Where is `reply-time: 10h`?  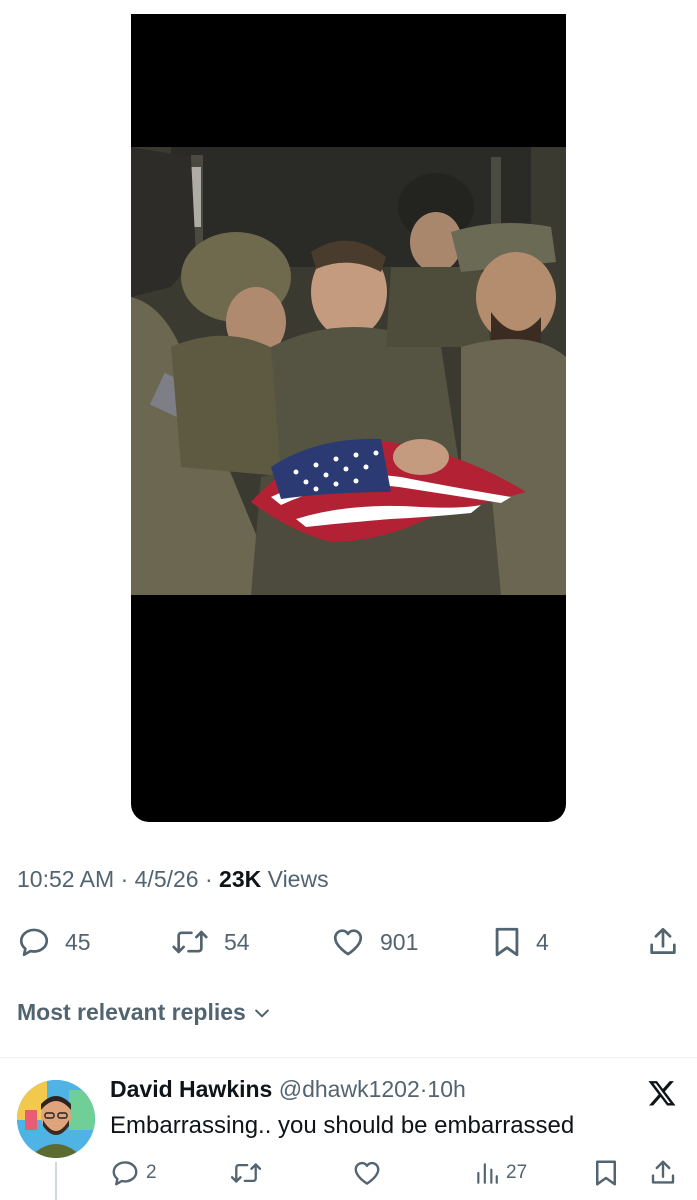
reply-time: 10h is located at coordinates (446, 1089).